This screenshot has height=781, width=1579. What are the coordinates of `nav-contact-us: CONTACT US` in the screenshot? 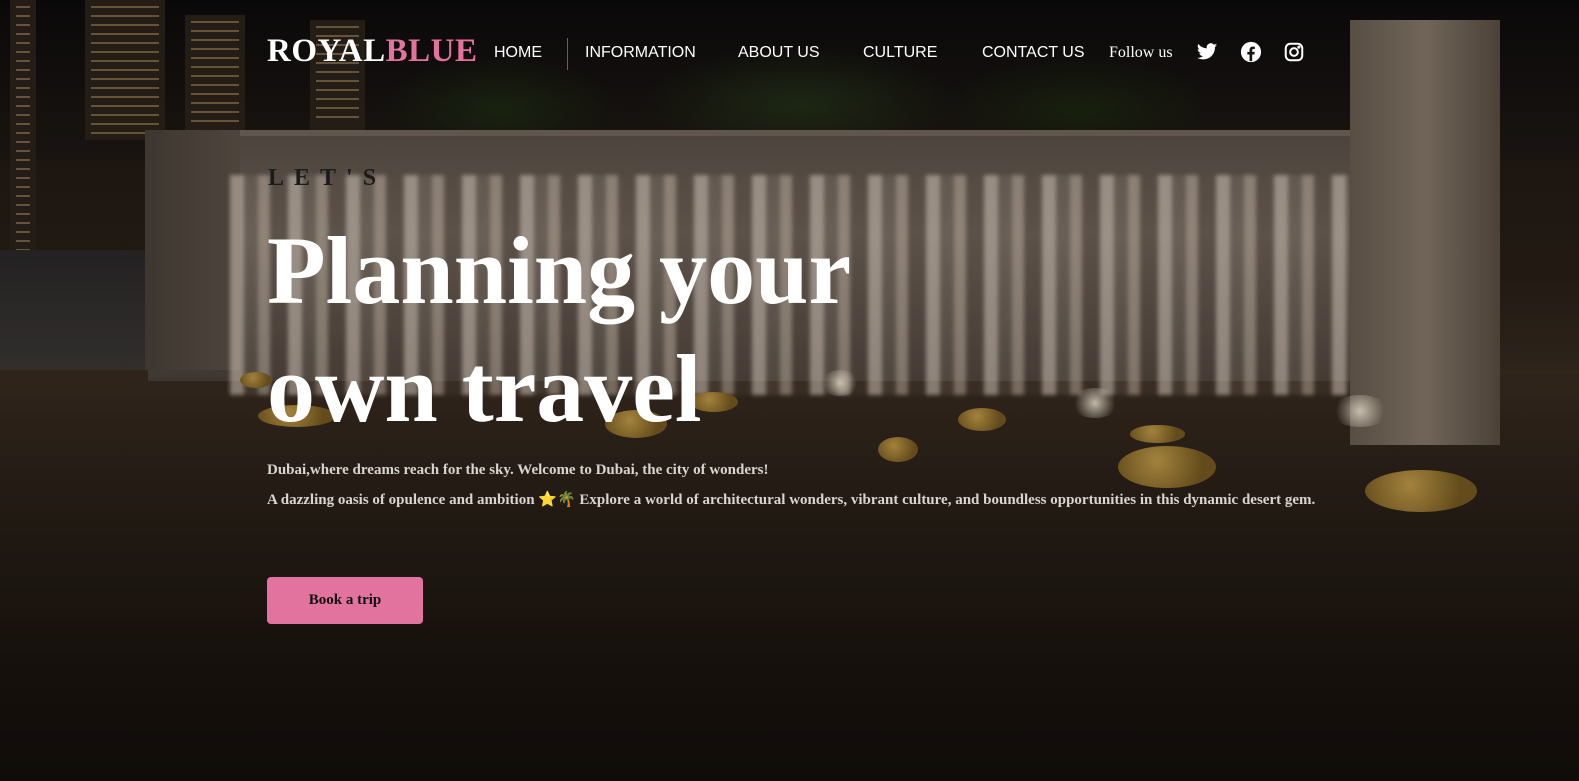 It's located at (1033, 53).